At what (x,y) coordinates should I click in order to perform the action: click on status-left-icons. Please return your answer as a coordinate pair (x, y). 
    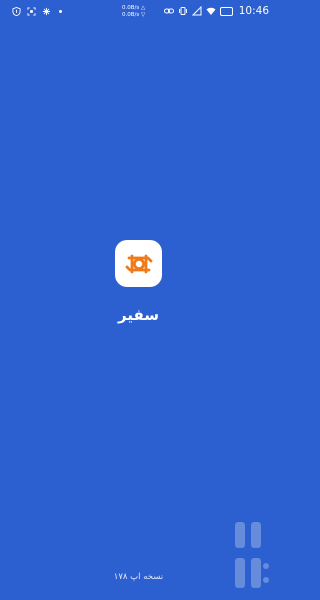
    Looking at the image, I should click on (37, 11).